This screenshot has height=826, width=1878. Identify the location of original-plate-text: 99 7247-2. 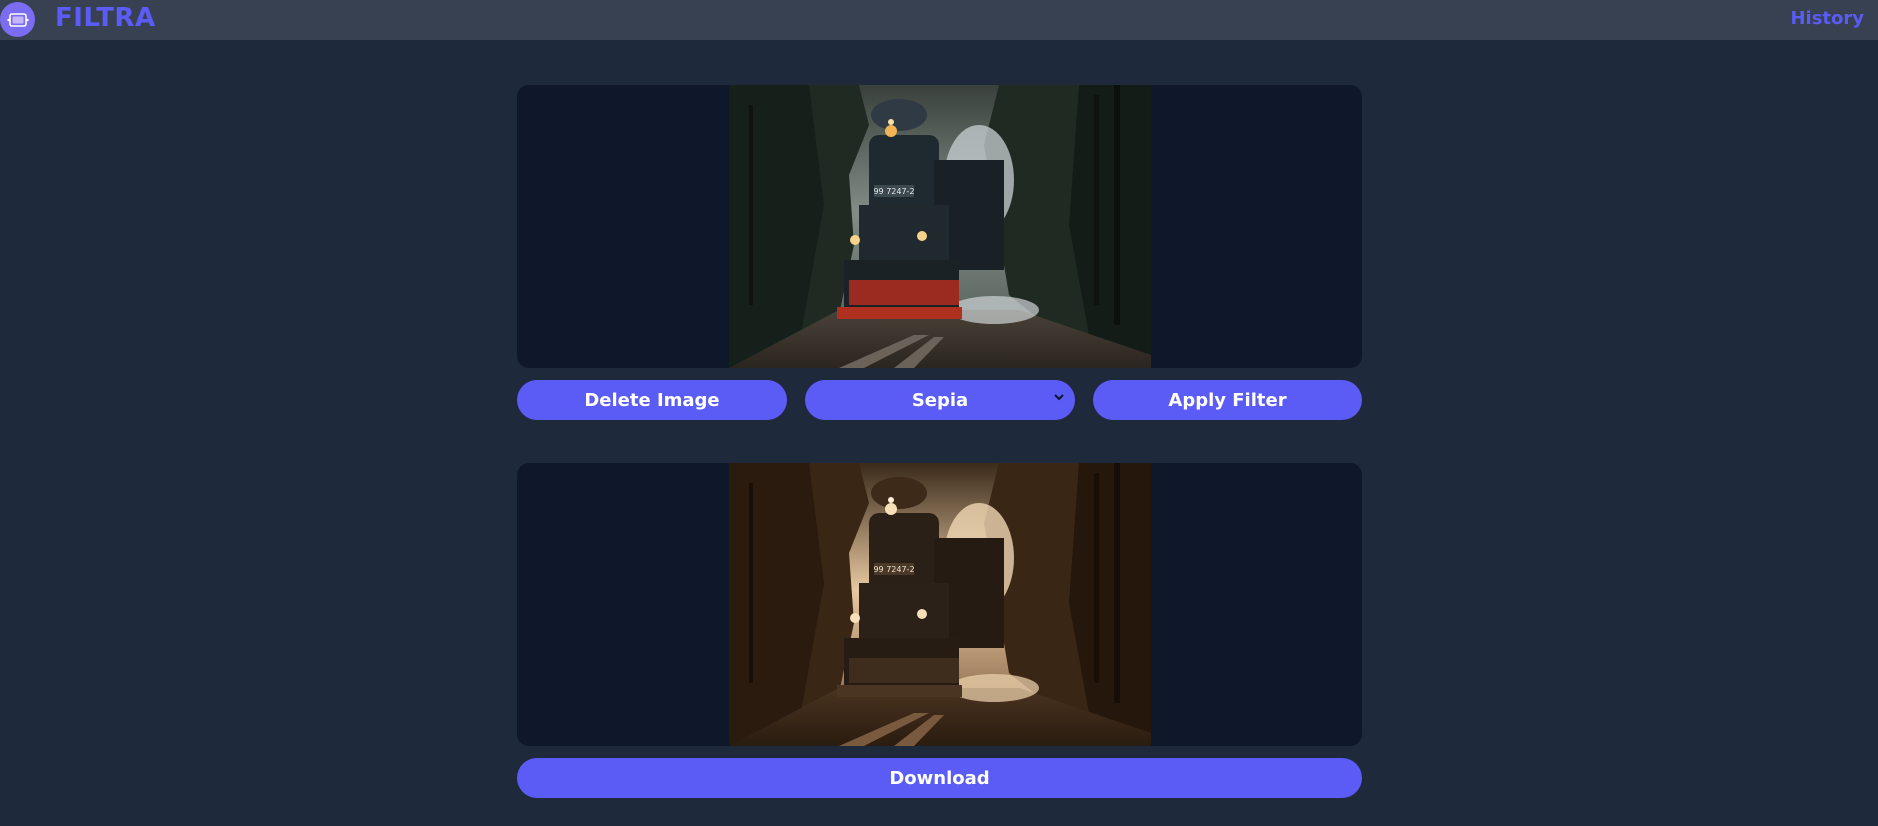
(893, 191).